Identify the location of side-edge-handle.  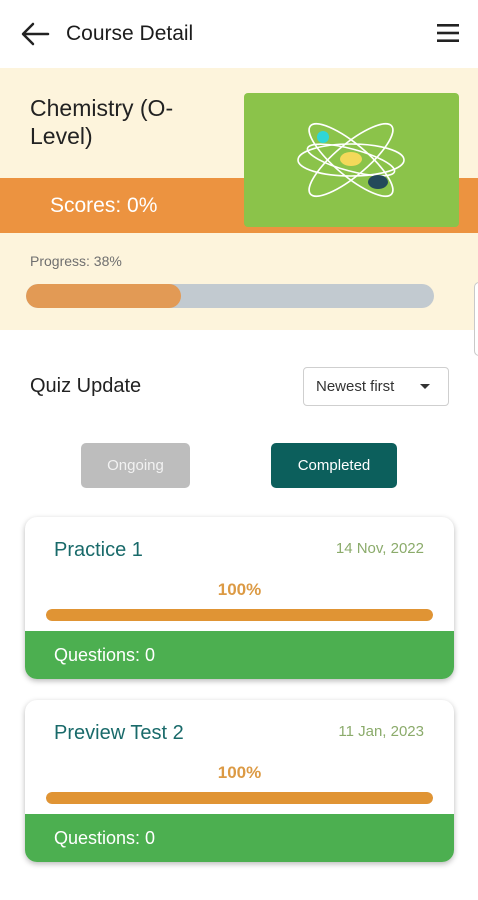
(476, 319).